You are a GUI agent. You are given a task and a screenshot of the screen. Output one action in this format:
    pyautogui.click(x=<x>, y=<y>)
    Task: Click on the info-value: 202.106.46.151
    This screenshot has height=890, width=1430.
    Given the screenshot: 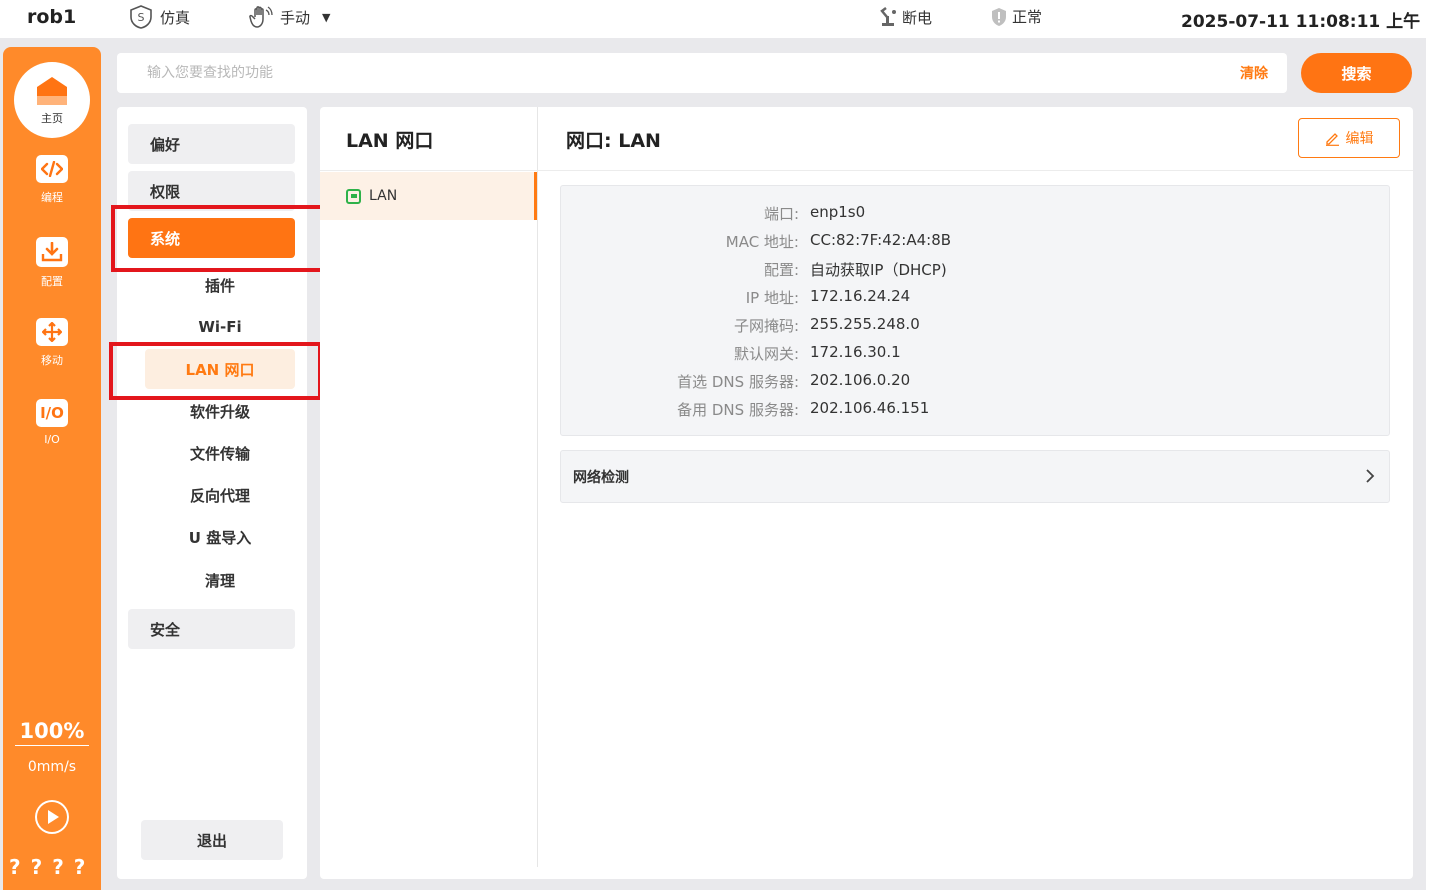 What is the action you would take?
    pyautogui.click(x=870, y=408)
    